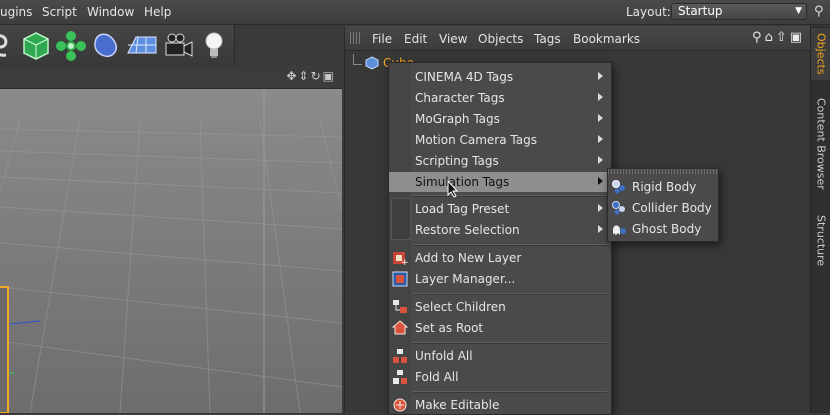 The width and height of the screenshot is (830, 415). I want to click on menu-item-label: Simulation Tags, so click(462, 182).